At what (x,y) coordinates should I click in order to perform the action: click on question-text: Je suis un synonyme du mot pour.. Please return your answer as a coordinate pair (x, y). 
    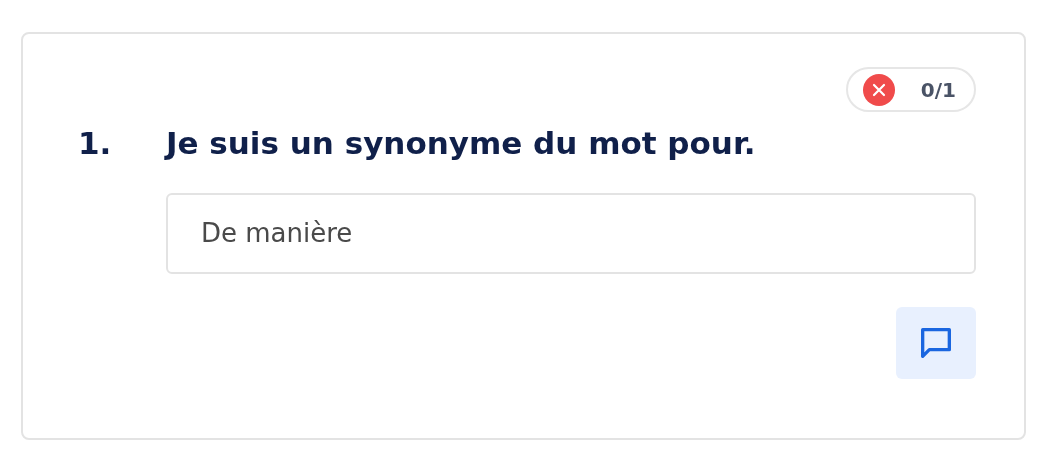
    Looking at the image, I should click on (461, 143).